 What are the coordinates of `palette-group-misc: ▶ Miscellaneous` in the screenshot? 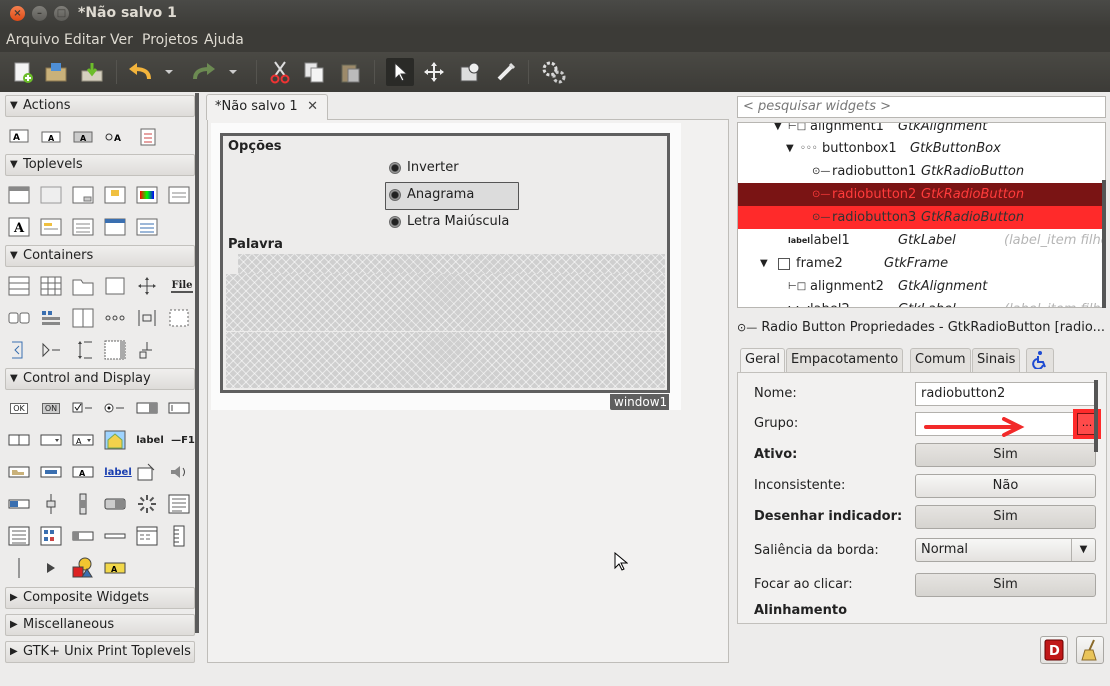 It's located at (100, 625).